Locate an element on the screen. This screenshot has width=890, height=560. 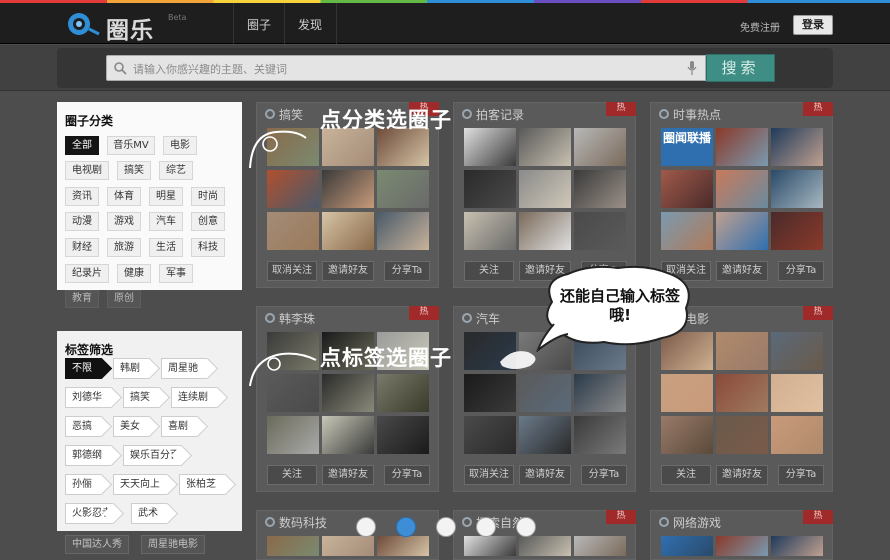
category-education: 教育 is located at coordinates (82, 299).